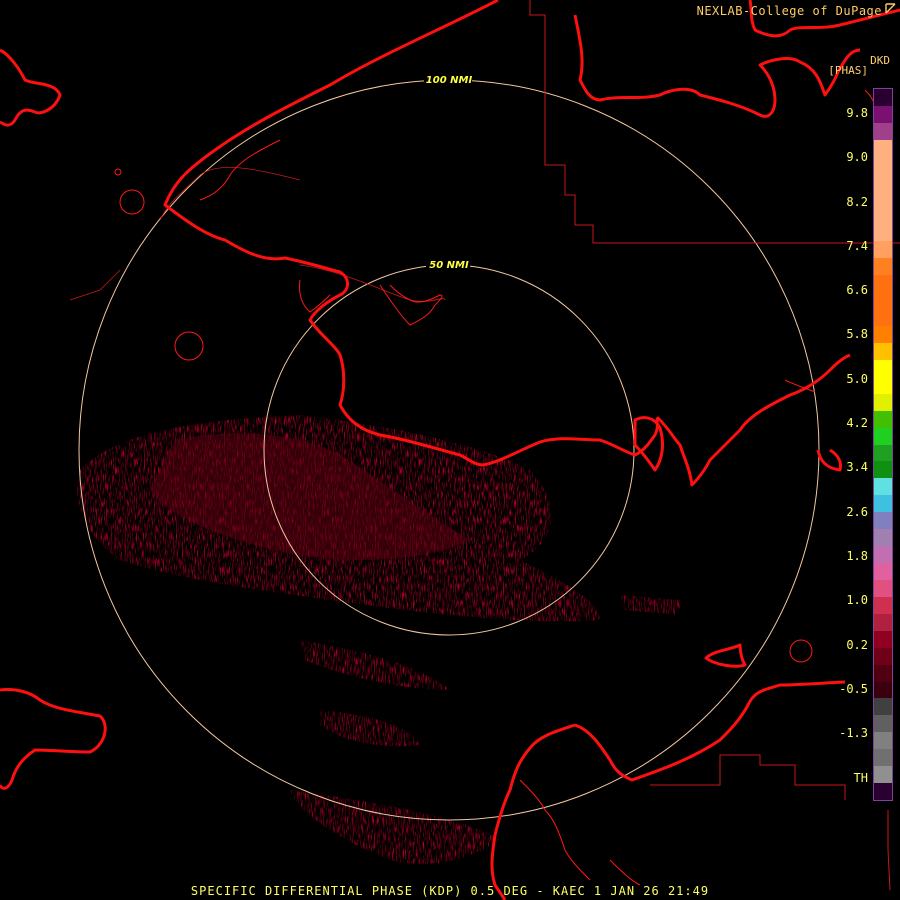 The height and width of the screenshot is (900, 900). Describe the element at coordinates (857, 600) in the screenshot. I see `legend-tick: 1.0` at that location.